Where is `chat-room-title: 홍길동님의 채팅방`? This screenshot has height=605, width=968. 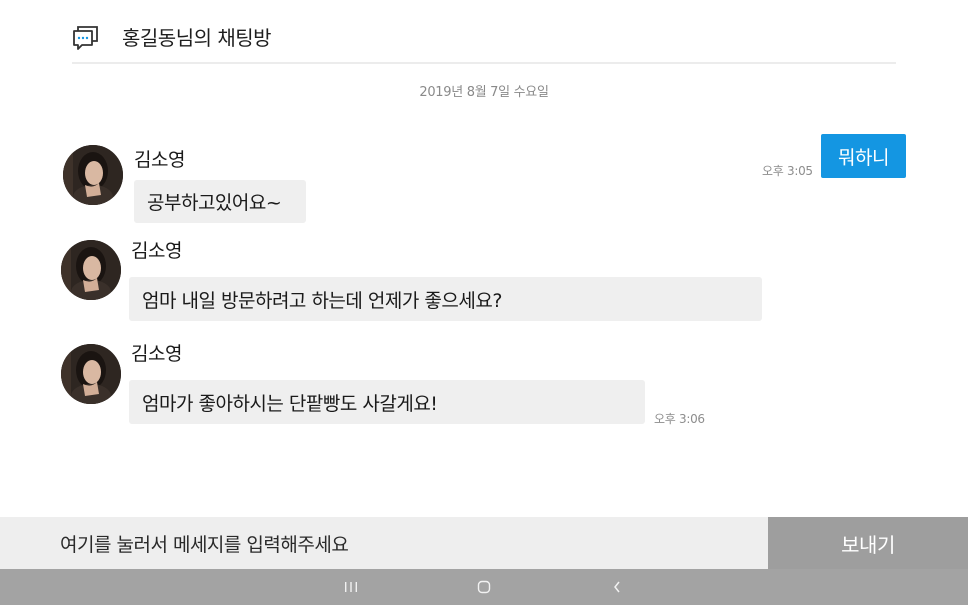 chat-room-title: 홍길동님의 채팅방 is located at coordinates (197, 38).